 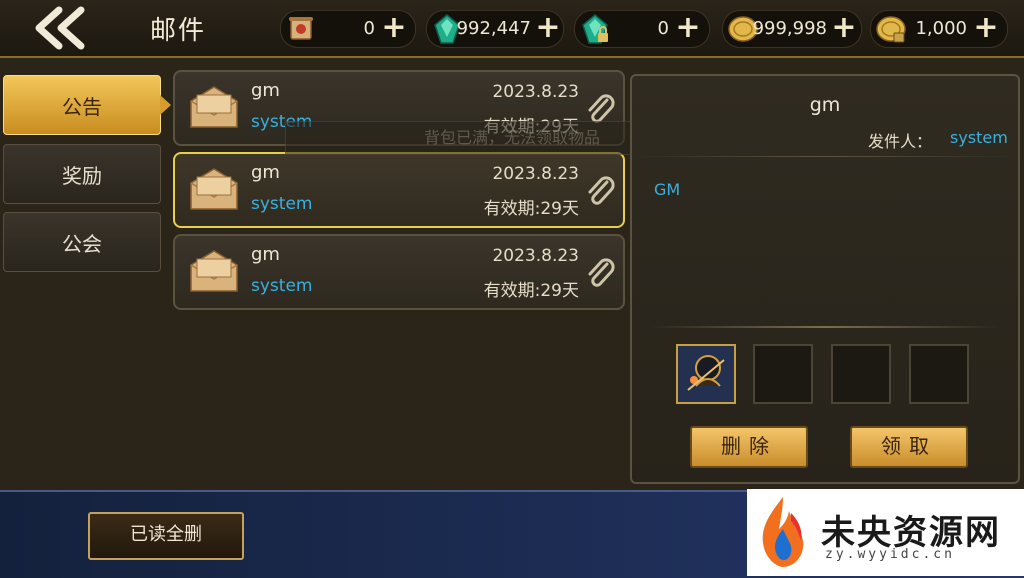 What do you see at coordinates (844, 28) in the screenshot?
I see `currency-gold-add-button: +` at bounding box center [844, 28].